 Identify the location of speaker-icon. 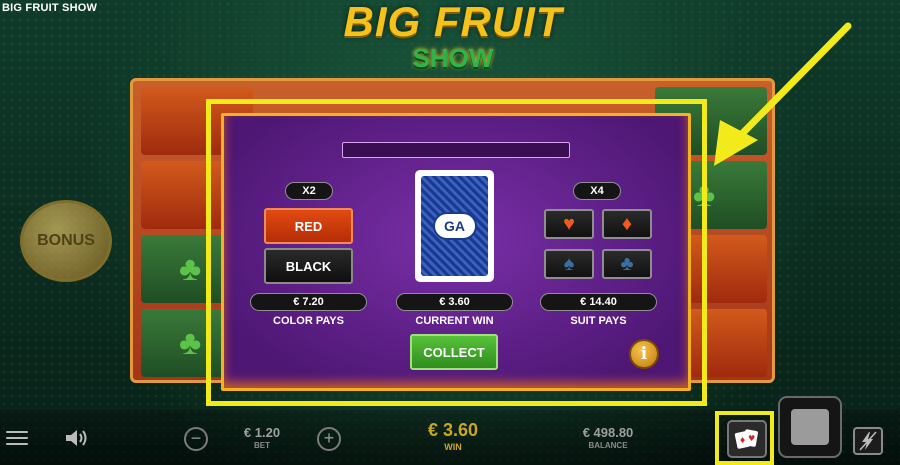
(77, 438).